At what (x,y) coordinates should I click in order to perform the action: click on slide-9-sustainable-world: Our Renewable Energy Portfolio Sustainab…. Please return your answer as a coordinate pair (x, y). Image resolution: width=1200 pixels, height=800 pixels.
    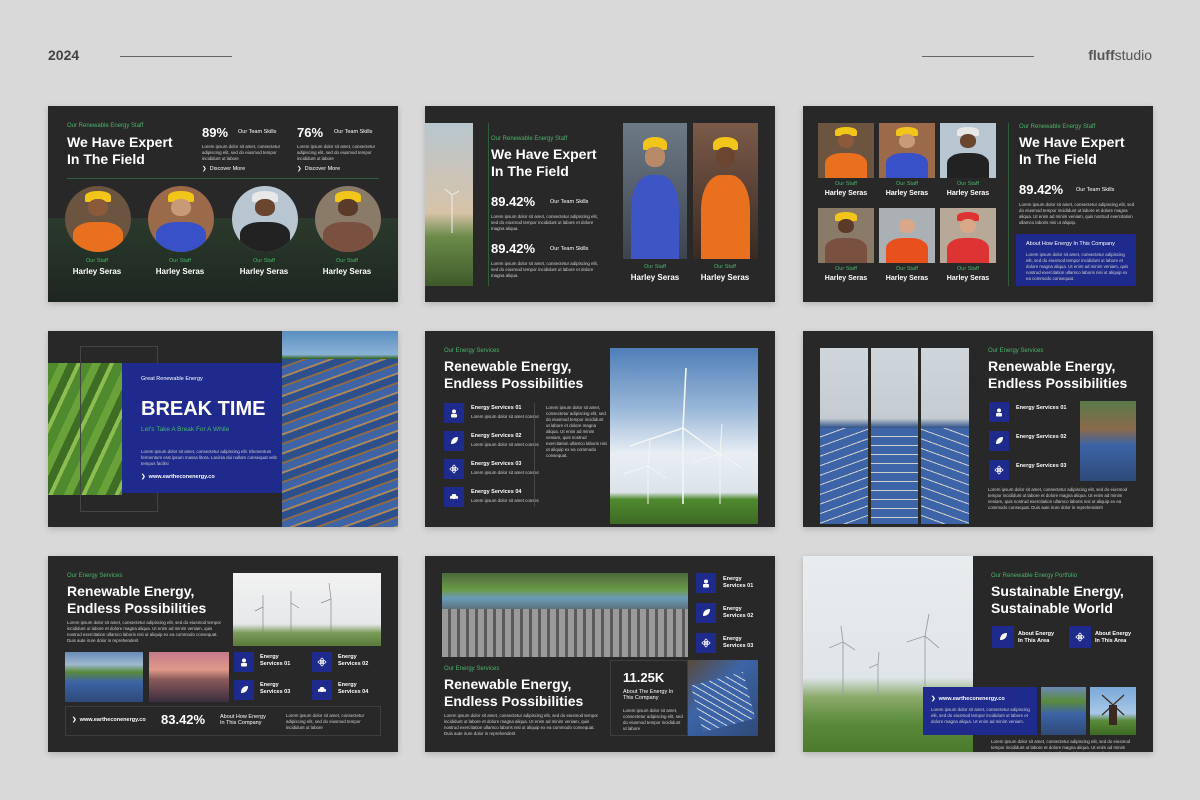
    Looking at the image, I should click on (978, 654).